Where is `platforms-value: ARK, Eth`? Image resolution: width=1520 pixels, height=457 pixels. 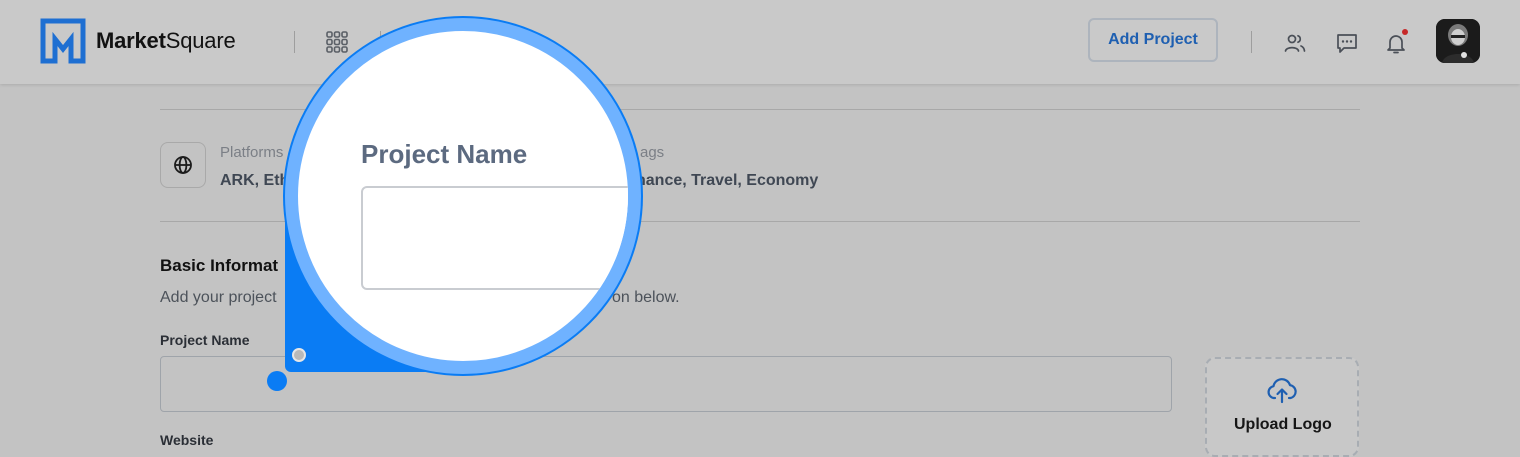
platforms-value: ARK, Eth is located at coordinates (255, 180).